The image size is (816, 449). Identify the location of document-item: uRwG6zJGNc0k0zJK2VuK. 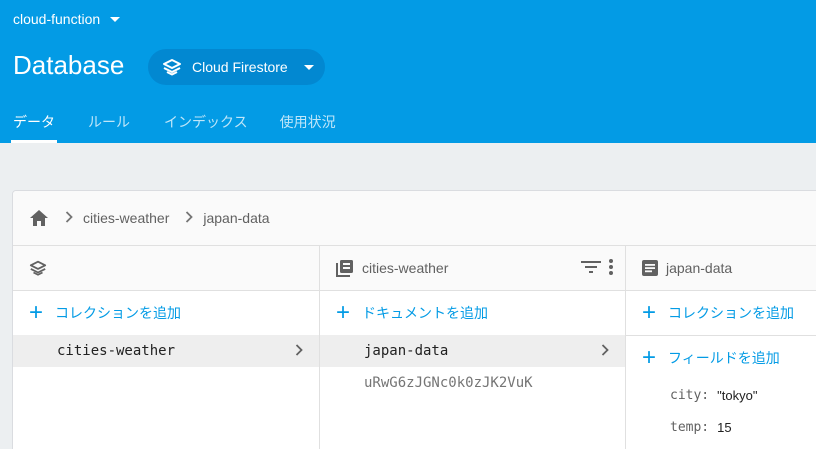
(472, 383).